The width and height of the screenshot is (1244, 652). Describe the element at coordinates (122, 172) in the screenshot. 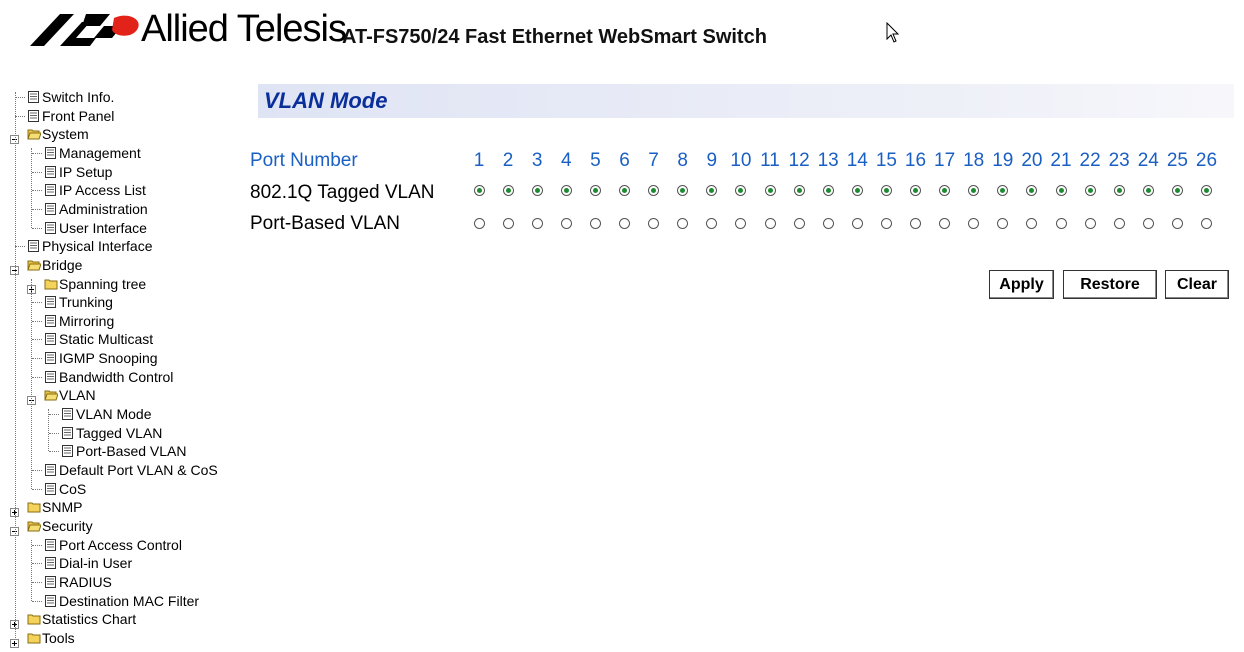

I see `nav-item-ip-setup: IP Setup` at that location.